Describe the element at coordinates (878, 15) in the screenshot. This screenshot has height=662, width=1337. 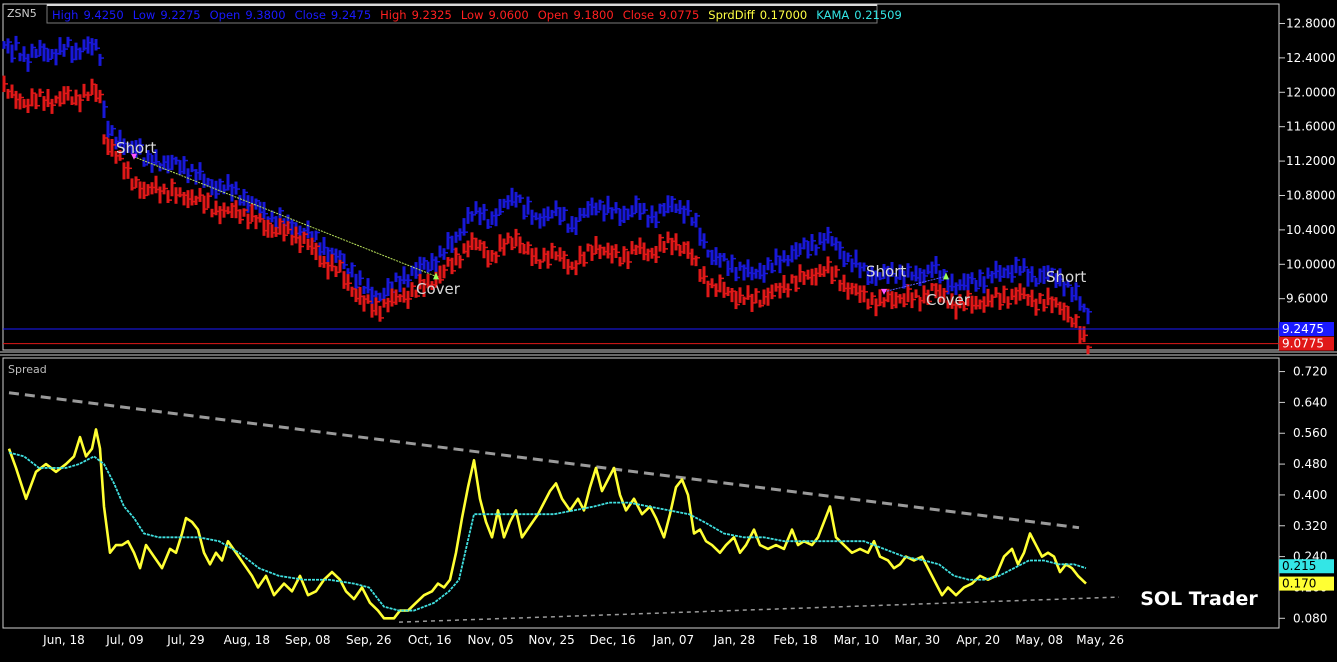
I see `quote-item: 0.21509` at that location.